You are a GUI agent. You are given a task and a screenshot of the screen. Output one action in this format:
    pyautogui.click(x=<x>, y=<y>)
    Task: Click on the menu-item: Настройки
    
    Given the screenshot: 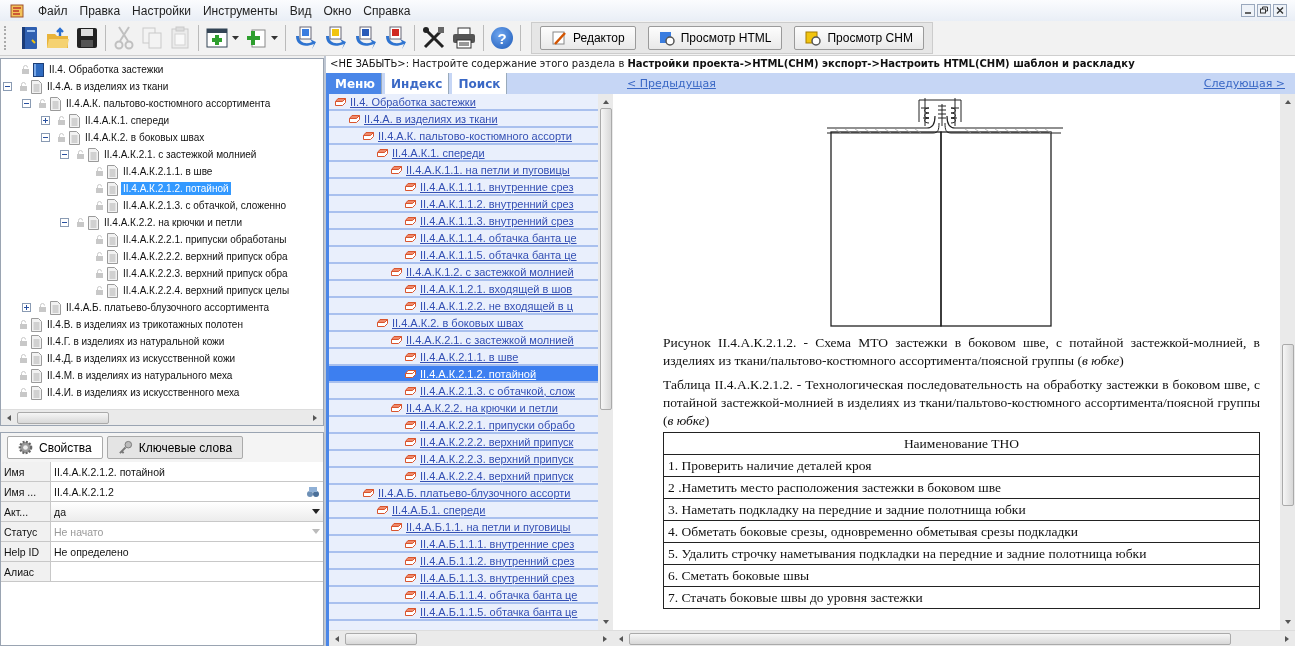 What is the action you would take?
    pyautogui.click(x=161, y=10)
    